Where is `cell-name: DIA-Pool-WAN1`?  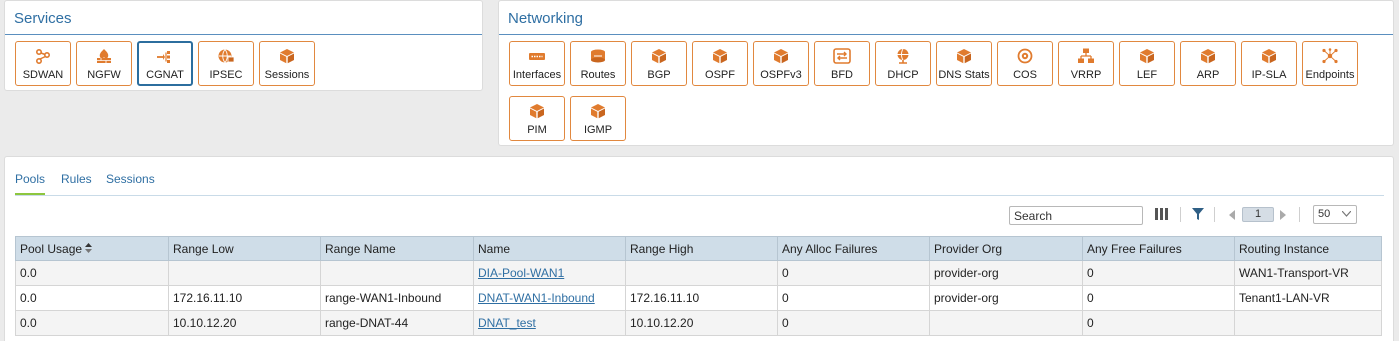 cell-name: DIA-Pool-WAN1 is located at coordinates (549, 273).